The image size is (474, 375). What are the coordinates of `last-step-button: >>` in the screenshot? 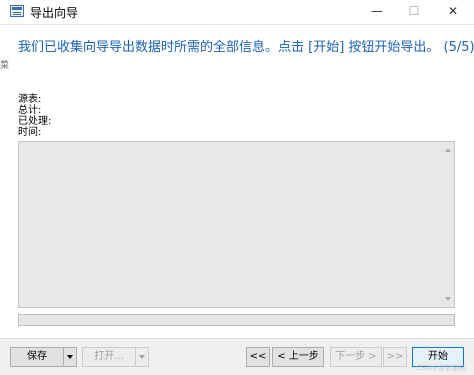 It's located at (395, 357).